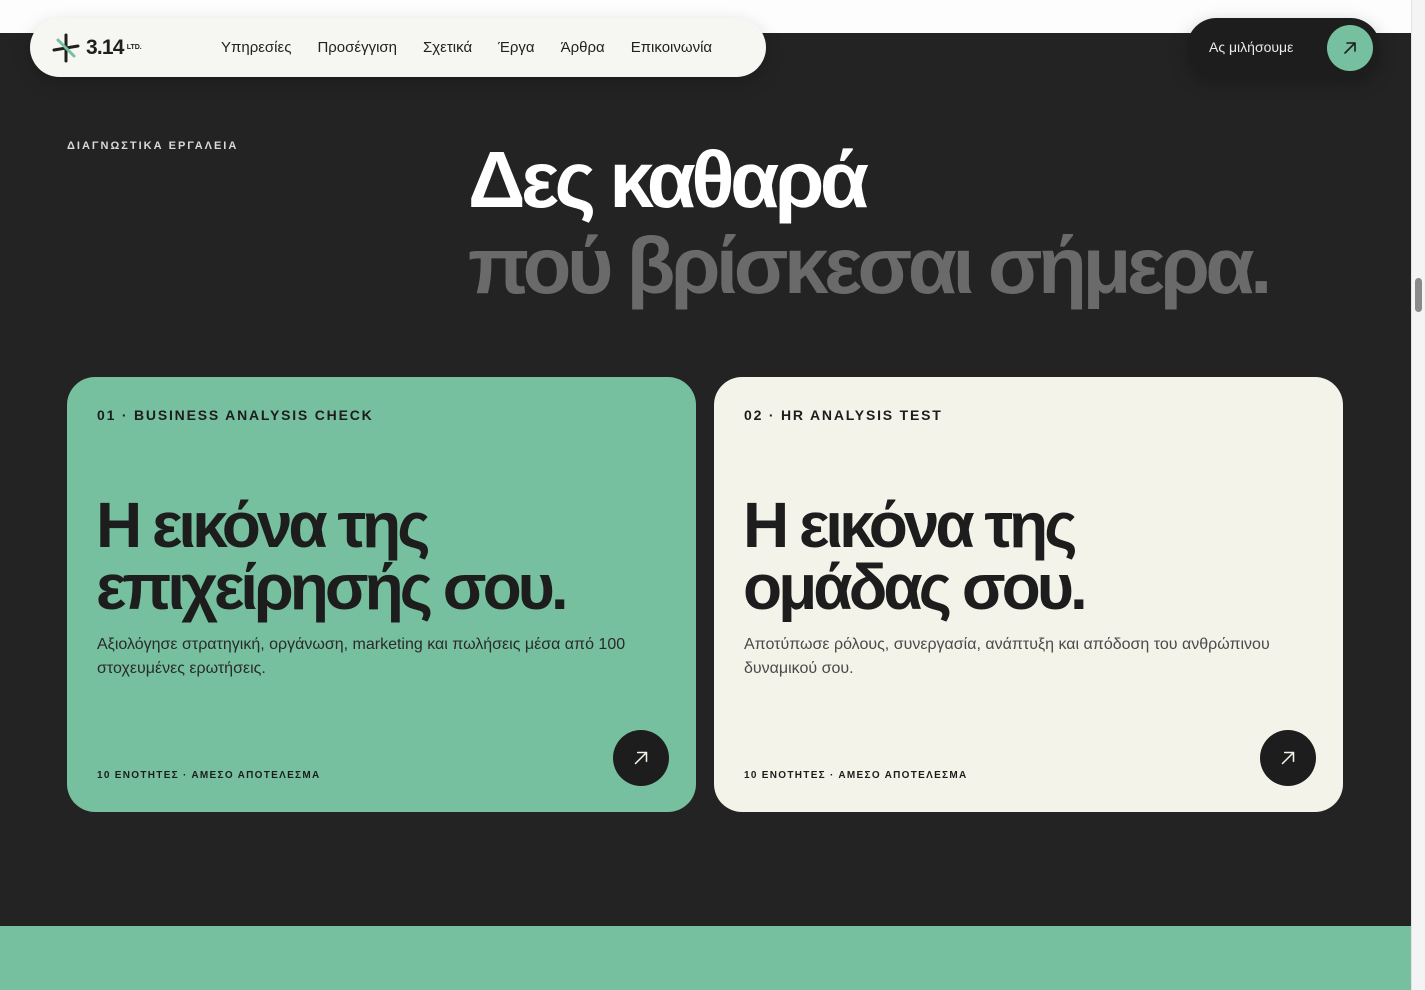  I want to click on card-title-line-2: επιχείρησής σου., so click(332, 587).